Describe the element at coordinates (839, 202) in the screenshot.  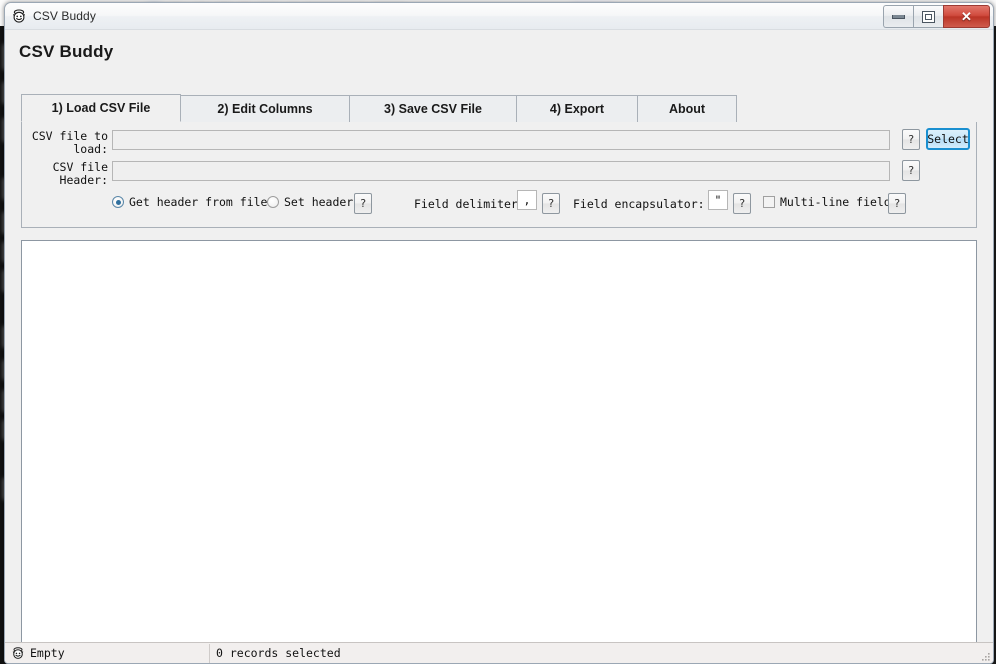
I see `multiline-fields-label: Multi-line fields` at that location.